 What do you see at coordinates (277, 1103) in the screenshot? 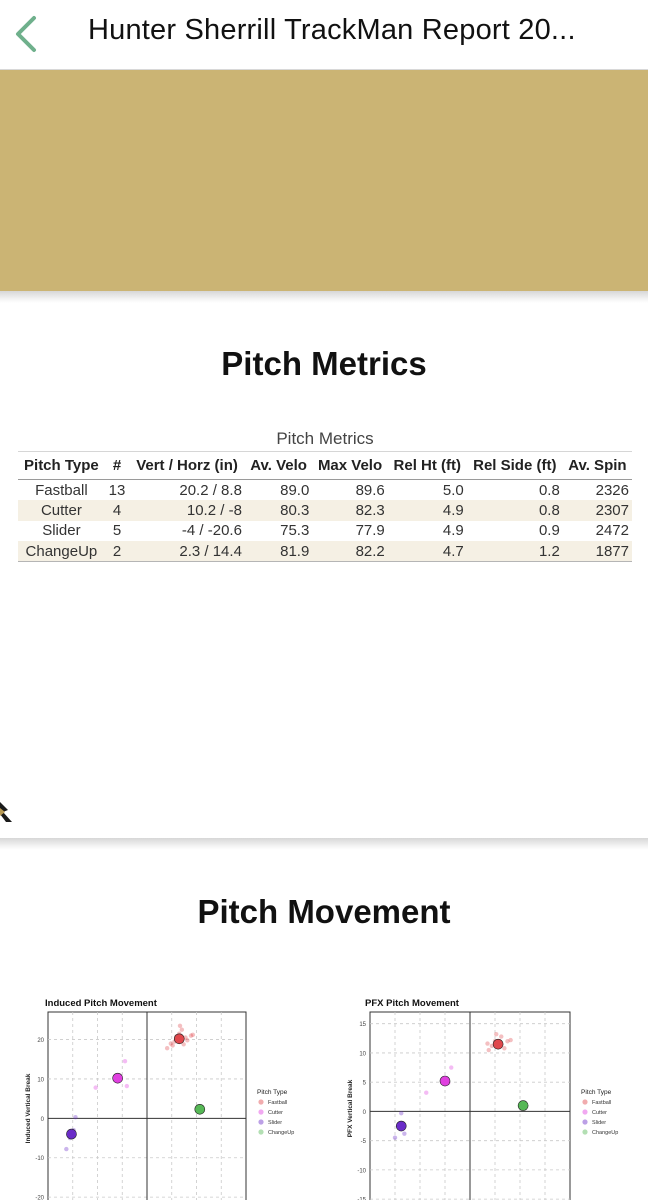
I see `legend-label: Fastball` at bounding box center [277, 1103].